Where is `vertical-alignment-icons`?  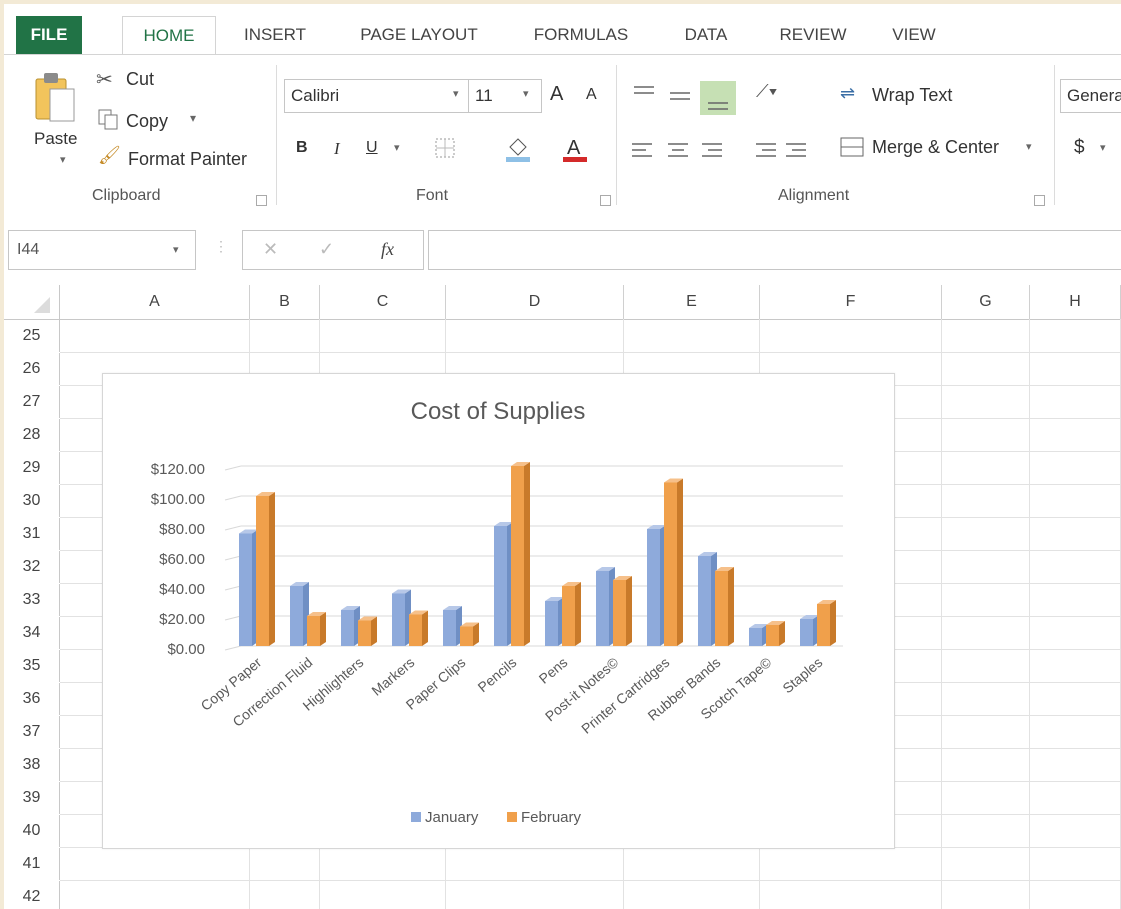
vertical-alignment-icons is located at coordinates (685, 98).